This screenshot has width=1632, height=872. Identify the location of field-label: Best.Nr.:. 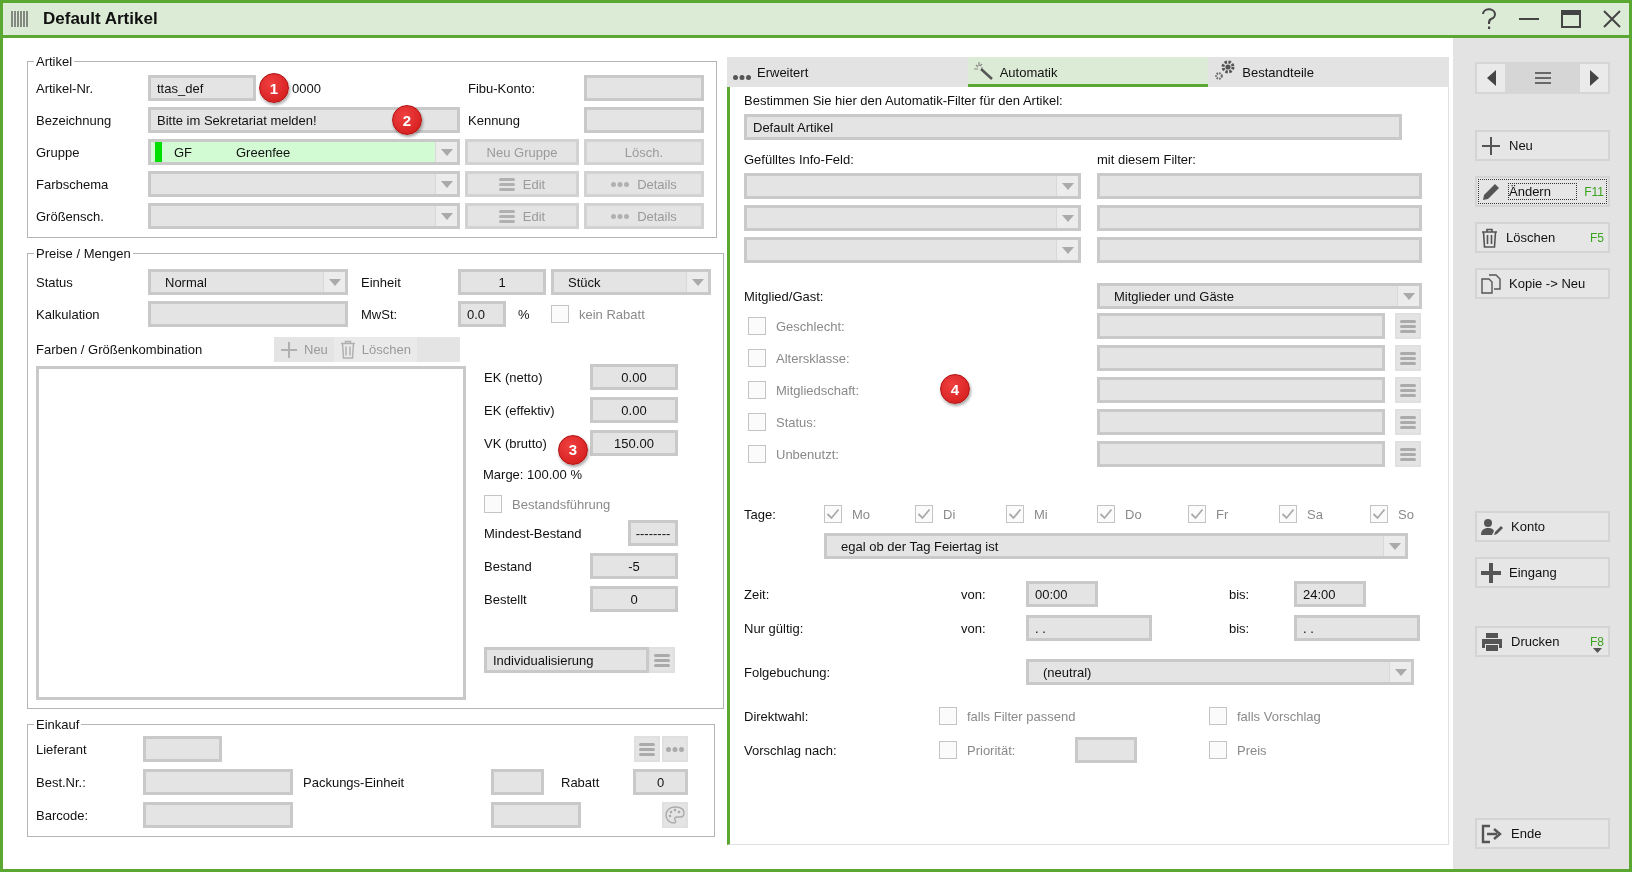
(61, 782).